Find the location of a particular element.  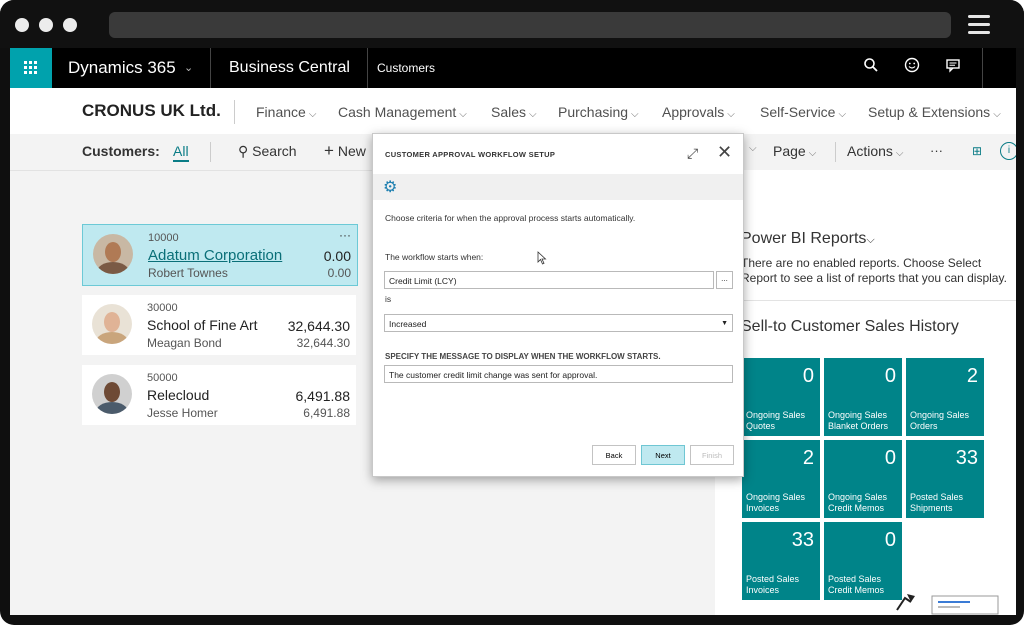

info-icon: i is located at coordinates (1008, 151).